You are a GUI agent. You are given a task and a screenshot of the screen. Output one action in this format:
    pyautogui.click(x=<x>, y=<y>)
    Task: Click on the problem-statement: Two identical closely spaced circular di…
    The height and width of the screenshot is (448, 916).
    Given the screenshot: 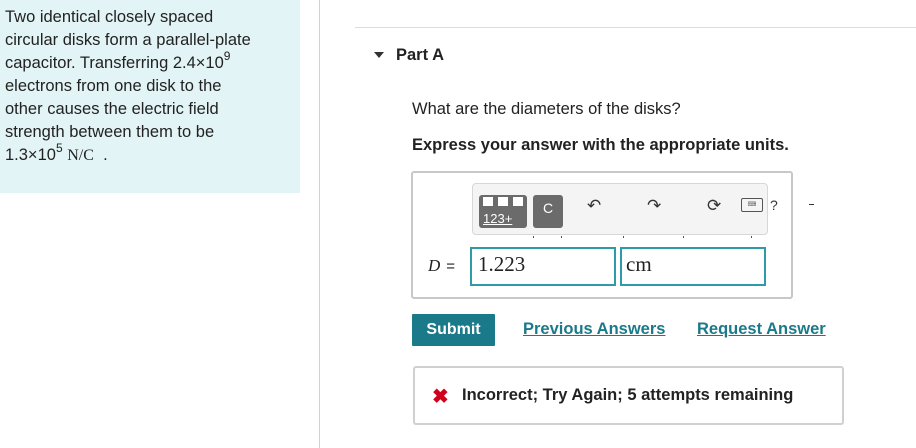 What is the action you would take?
    pyautogui.click(x=150, y=96)
    